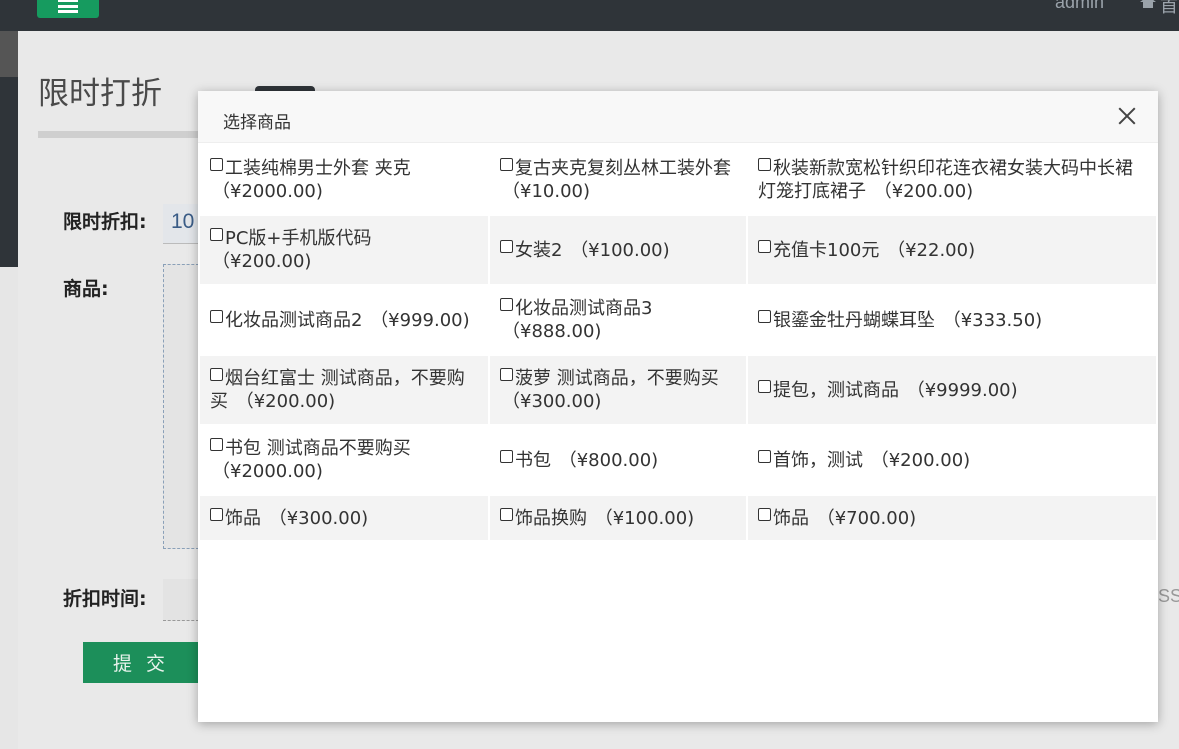 The image size is (1179, 749). What do you see at coordinates (86, 289) in the screenshot?
I see `goods-label: 商品:` at bounding box center [86, 289].